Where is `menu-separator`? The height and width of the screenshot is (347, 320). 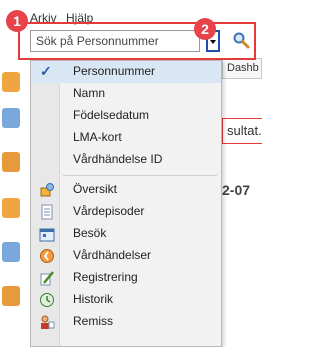
menu-separator is located at coordinates (140, 175).